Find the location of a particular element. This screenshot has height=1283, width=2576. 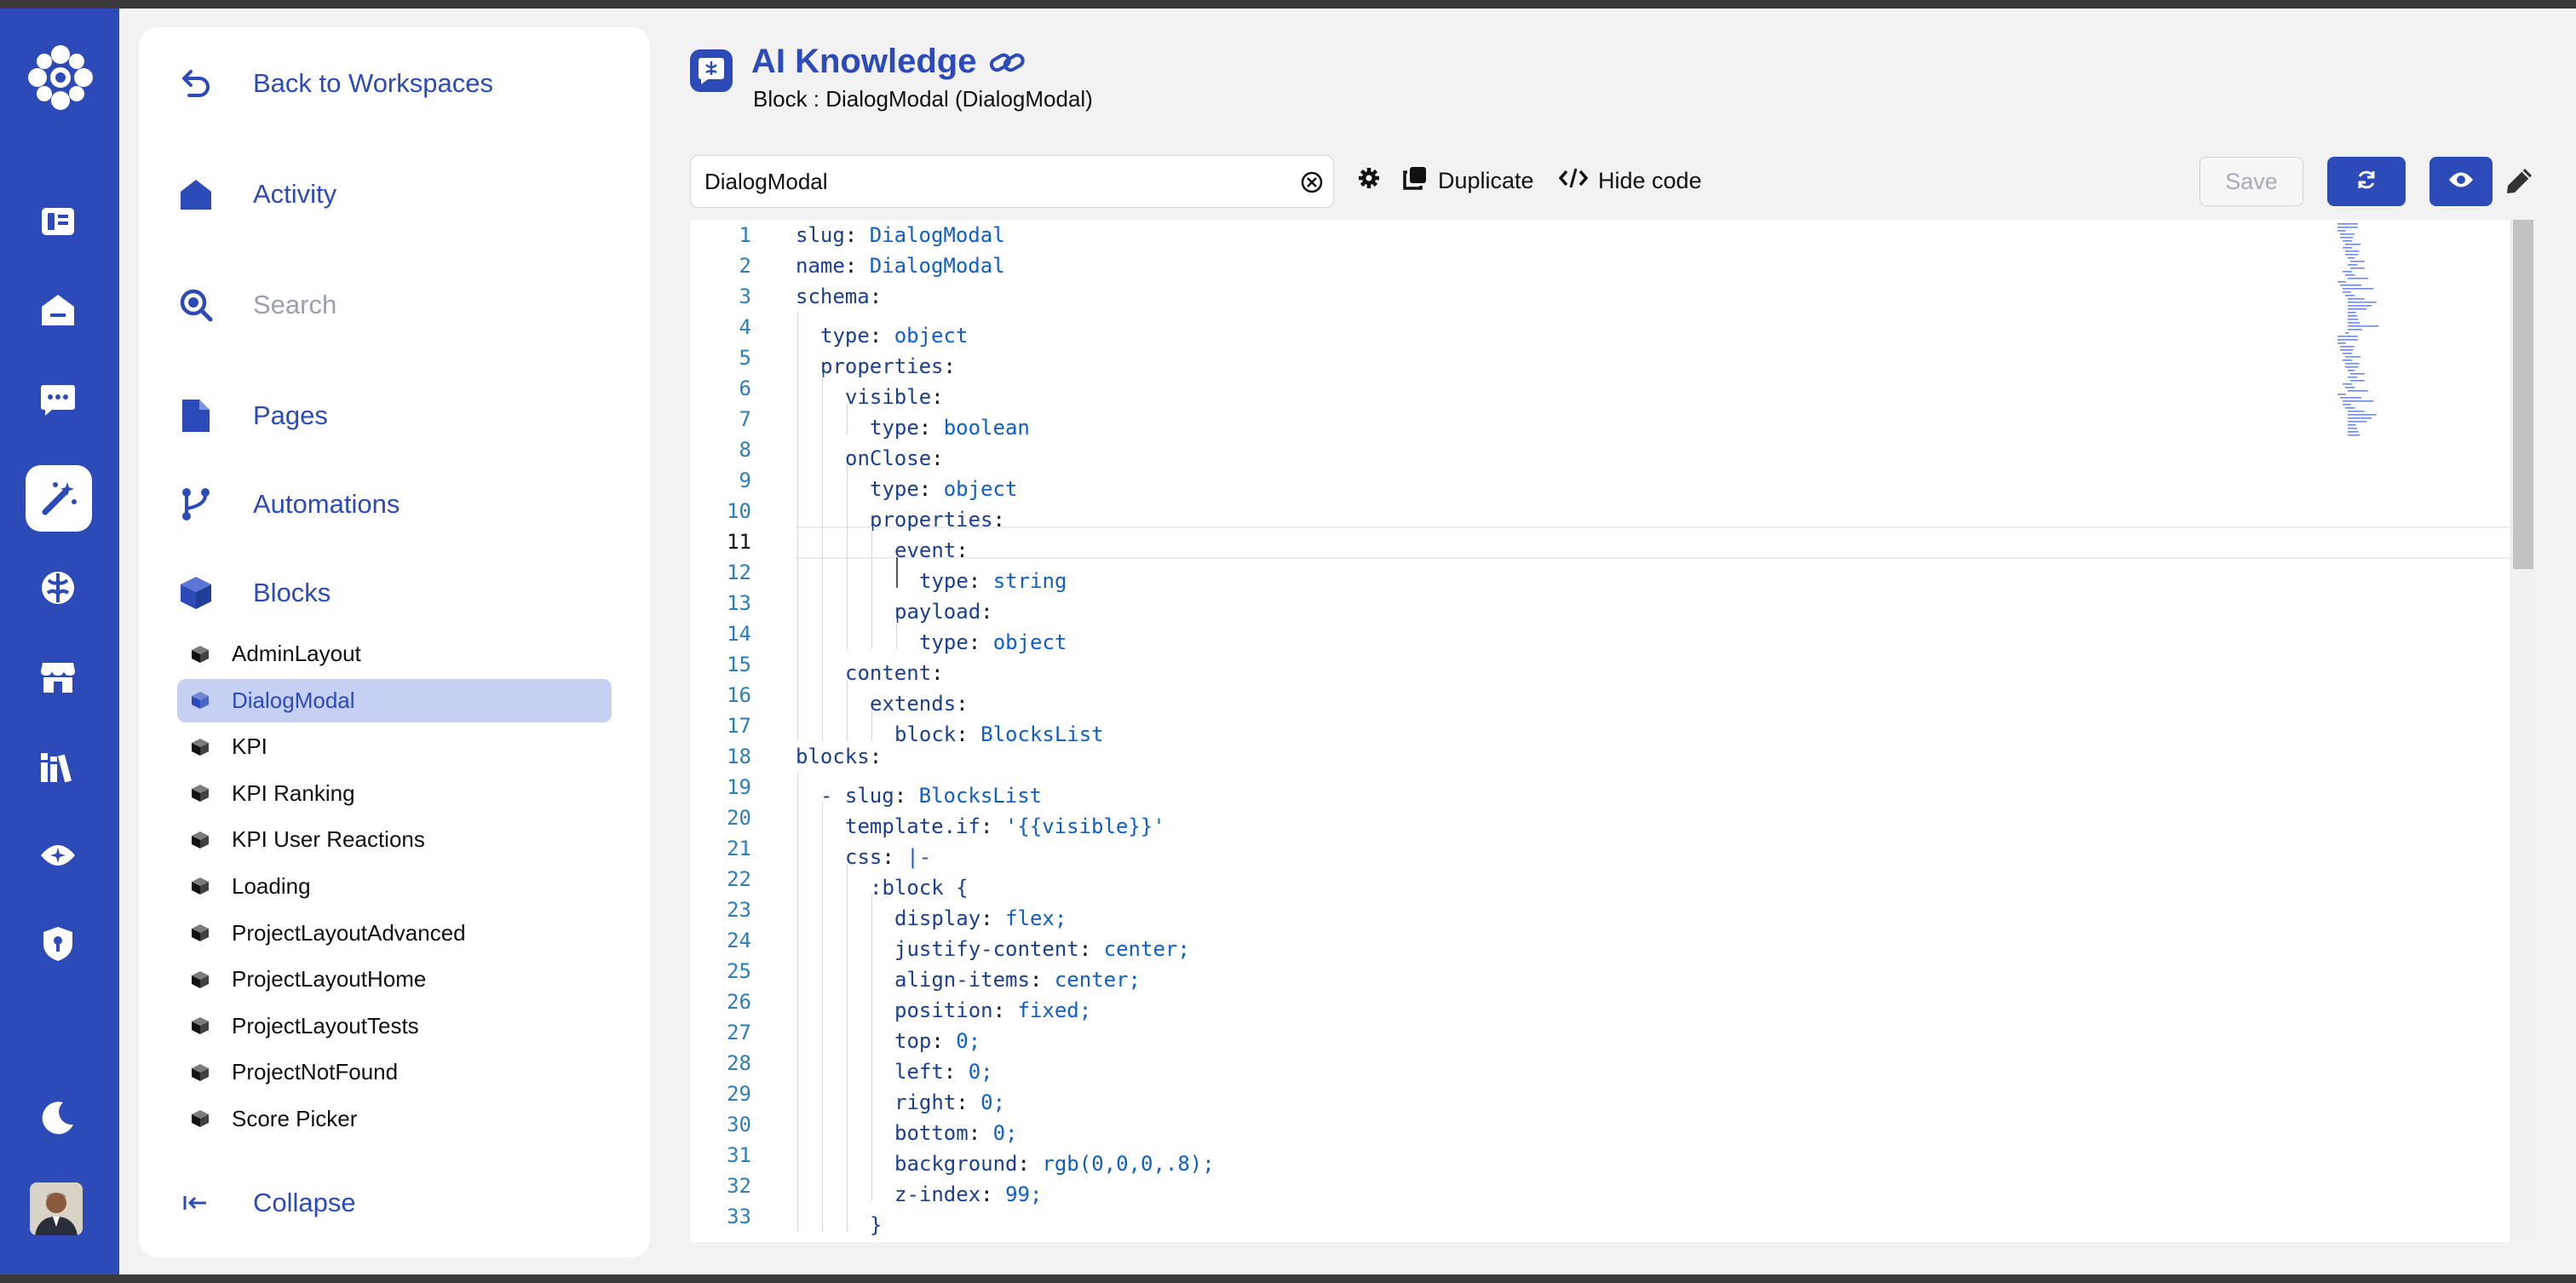

app-logo-icon is located at coordinates (61, 77).